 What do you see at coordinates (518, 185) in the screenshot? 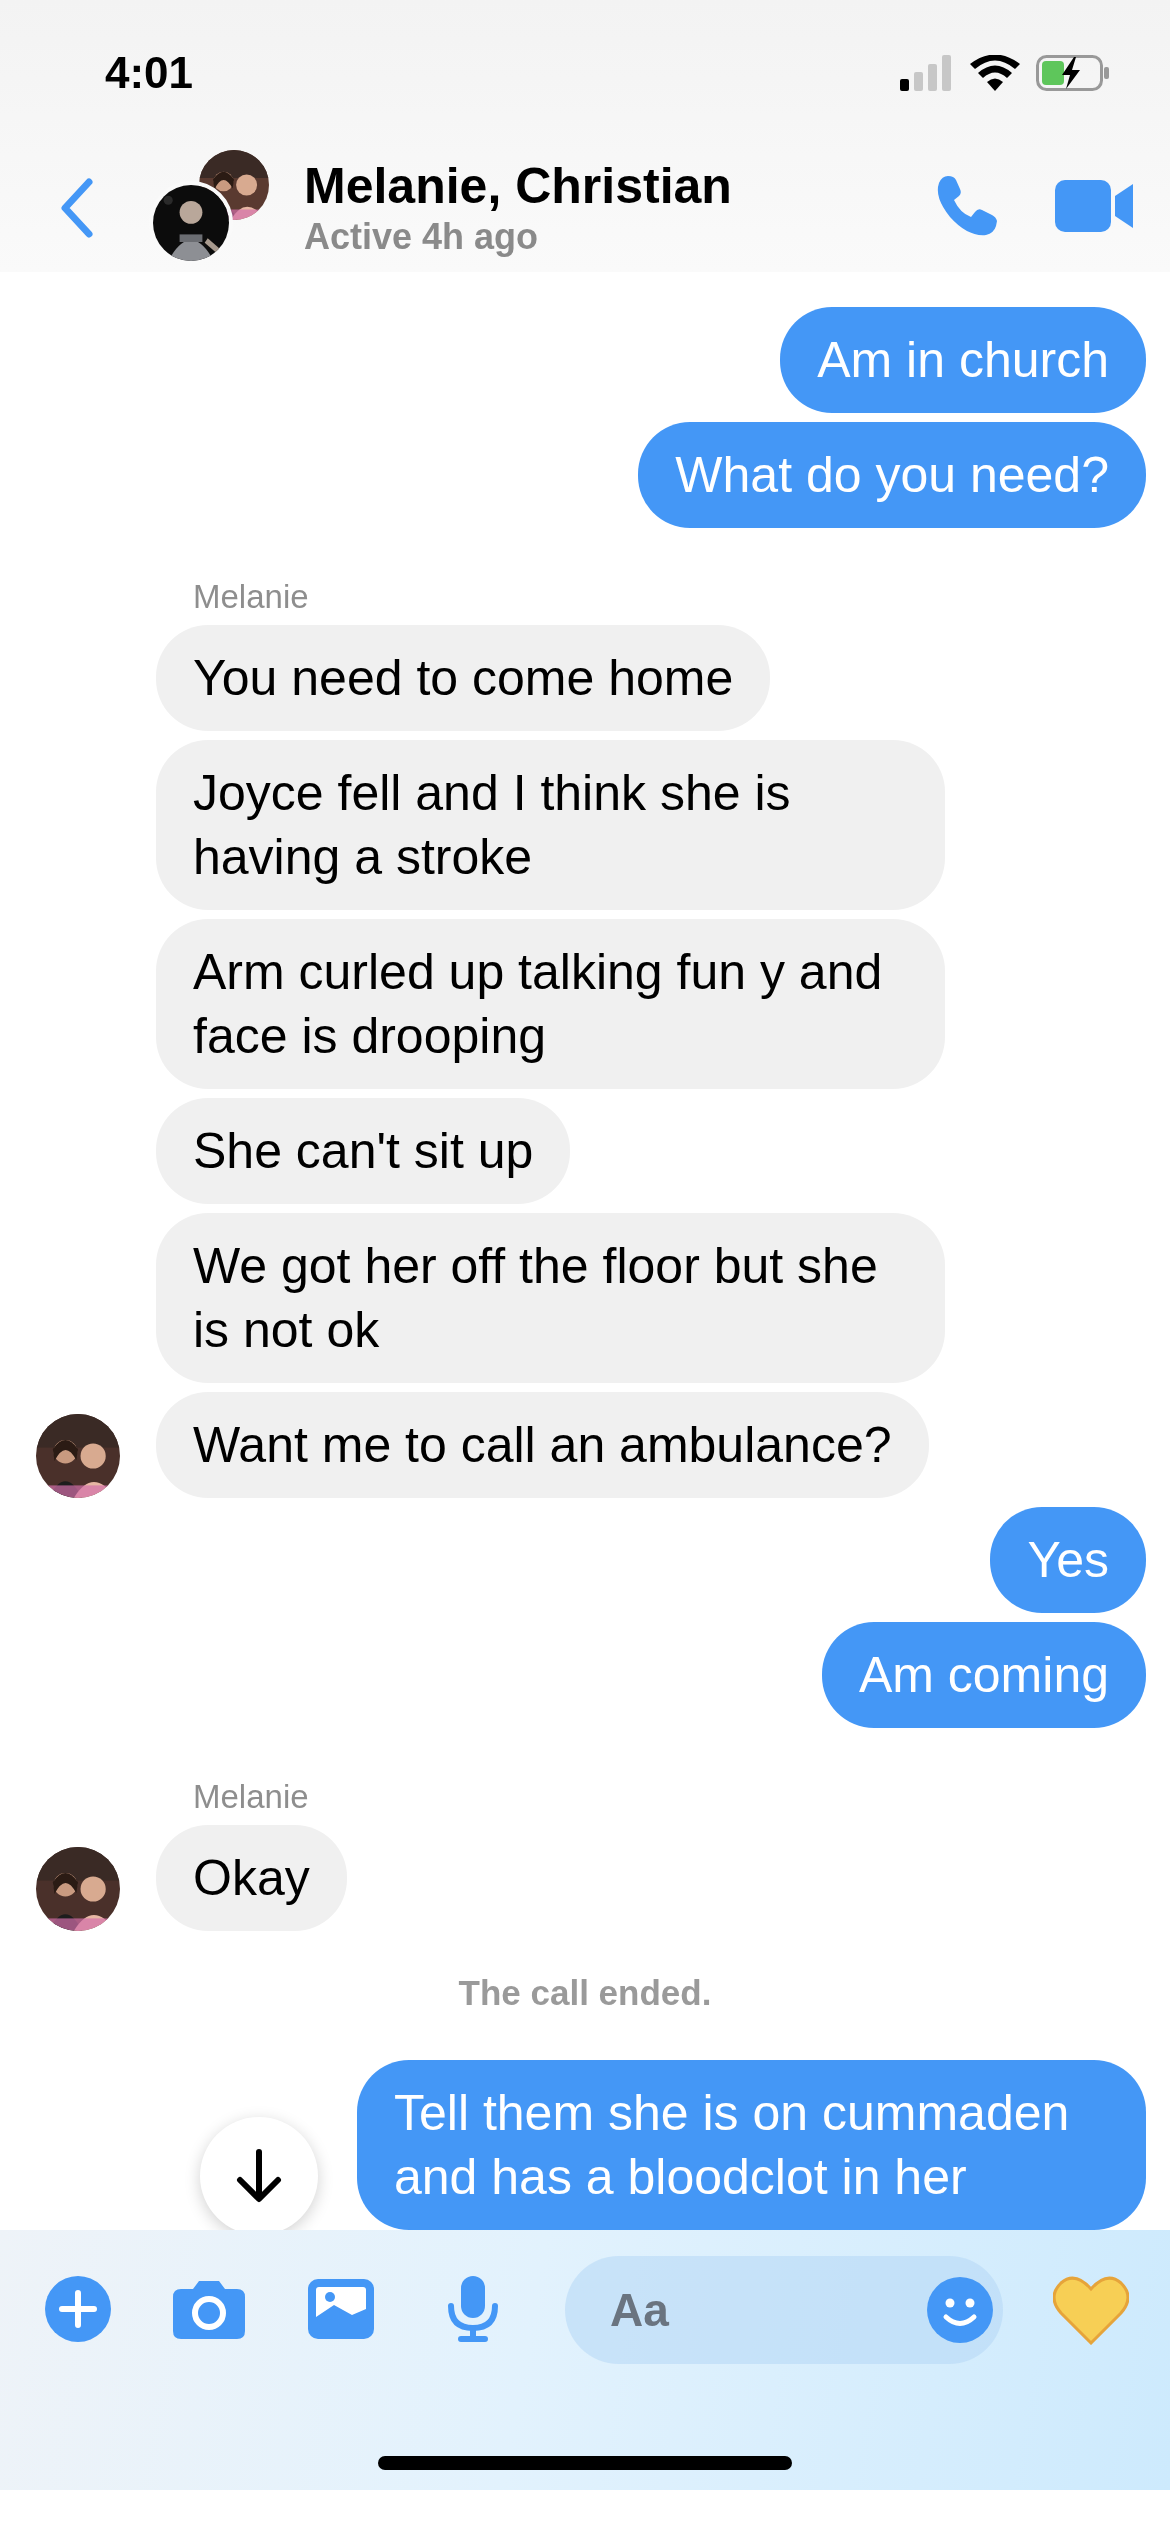
I see `chat-title: Melanie, Christian` at bounding box center [518, 185].